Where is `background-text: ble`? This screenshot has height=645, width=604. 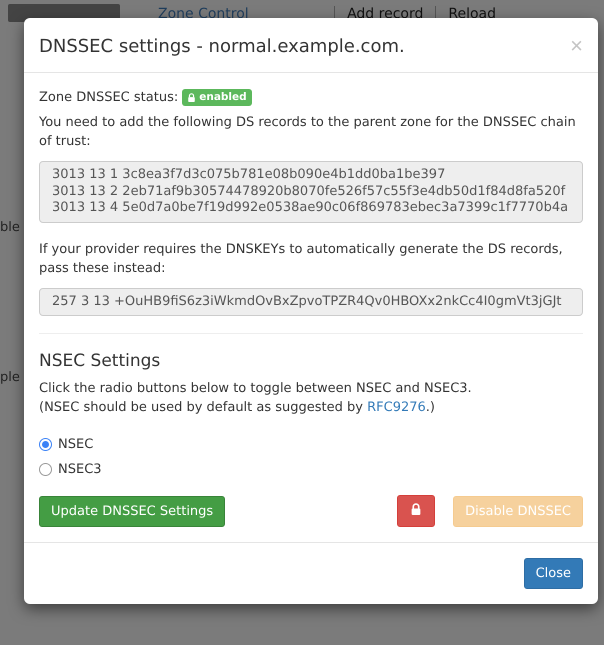 background-text: ble is located at coordinates (10, 227).